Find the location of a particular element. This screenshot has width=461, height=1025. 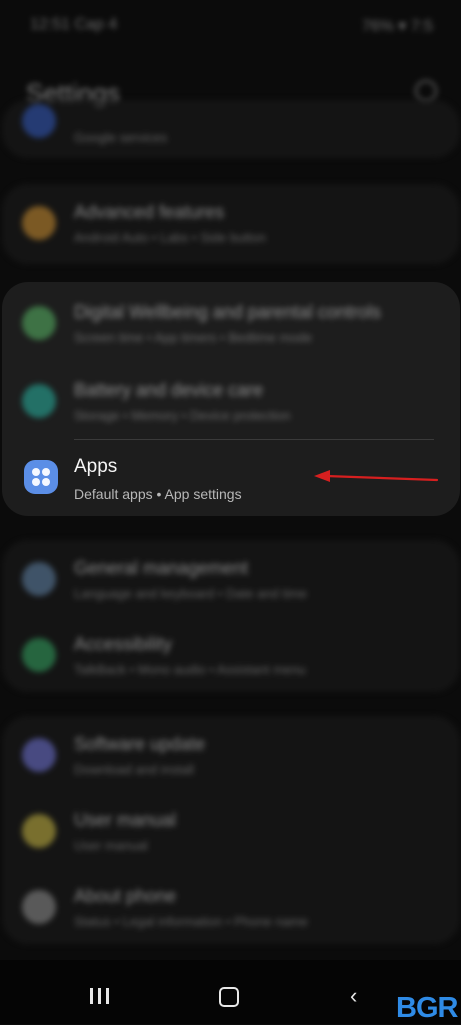

list-item-subtitle: TalkBack • Mono audio • Assistant menu is located at coordinates (190, 669).